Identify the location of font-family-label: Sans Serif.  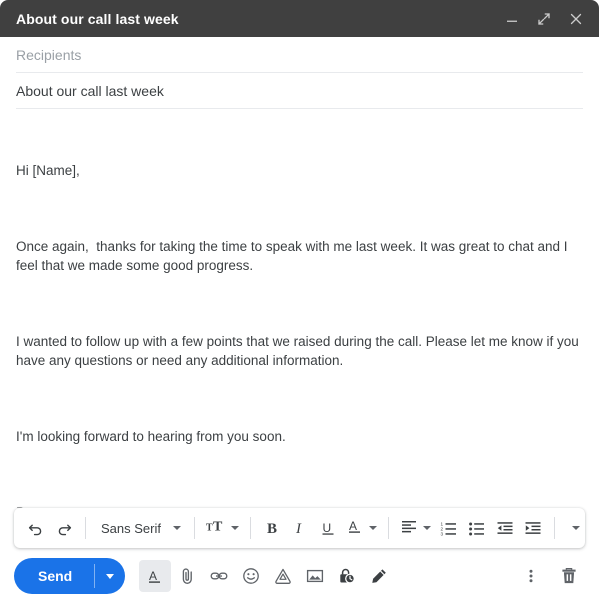
(131, 528).